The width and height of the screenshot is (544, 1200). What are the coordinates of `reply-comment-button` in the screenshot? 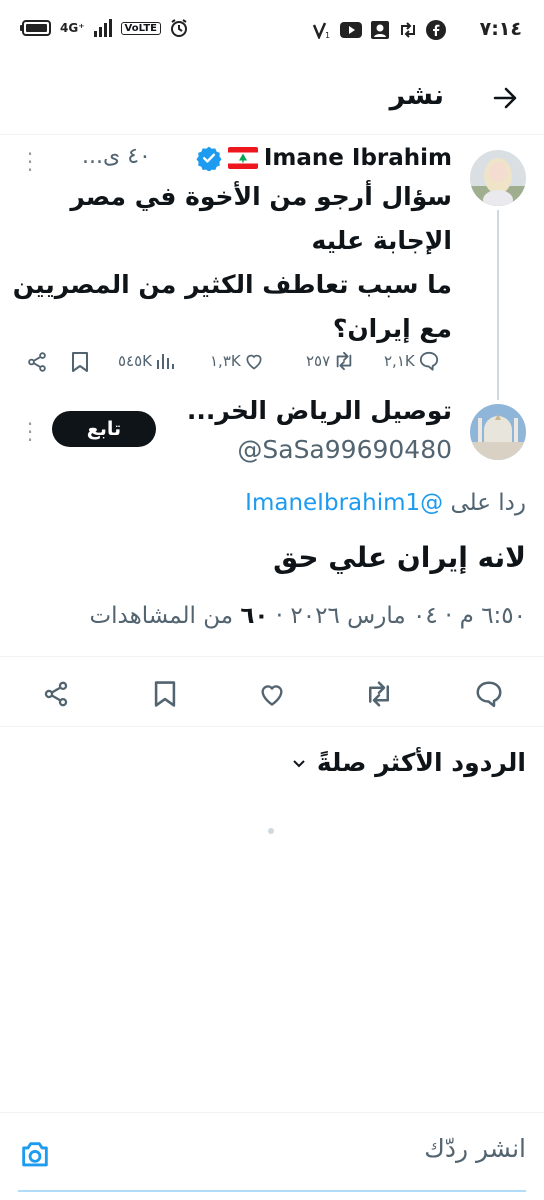 It's located at (489, 694).